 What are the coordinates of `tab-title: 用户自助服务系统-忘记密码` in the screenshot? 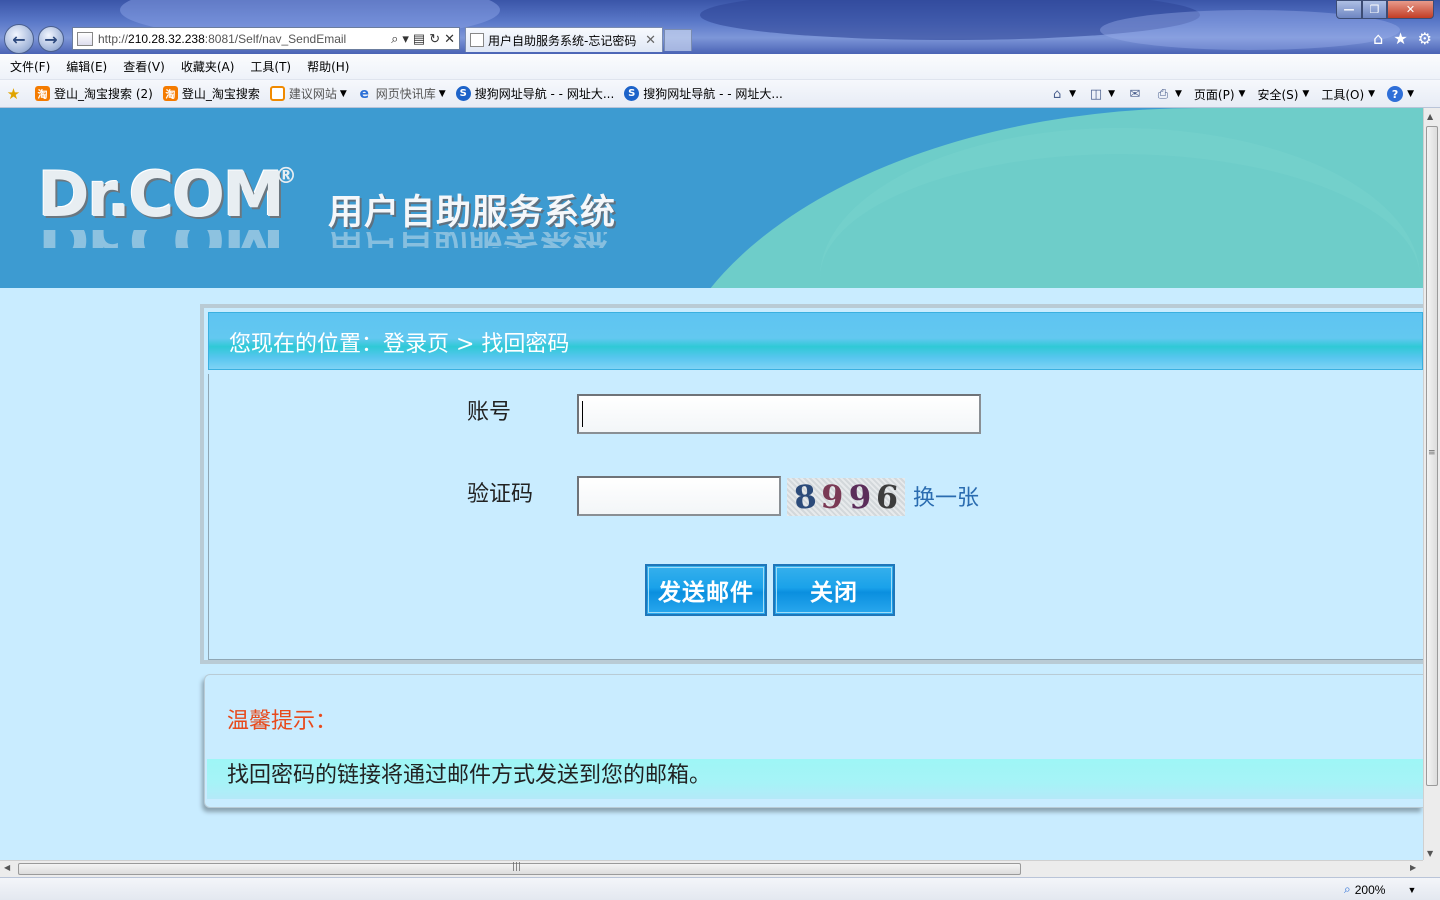 It's located at (562, 40).